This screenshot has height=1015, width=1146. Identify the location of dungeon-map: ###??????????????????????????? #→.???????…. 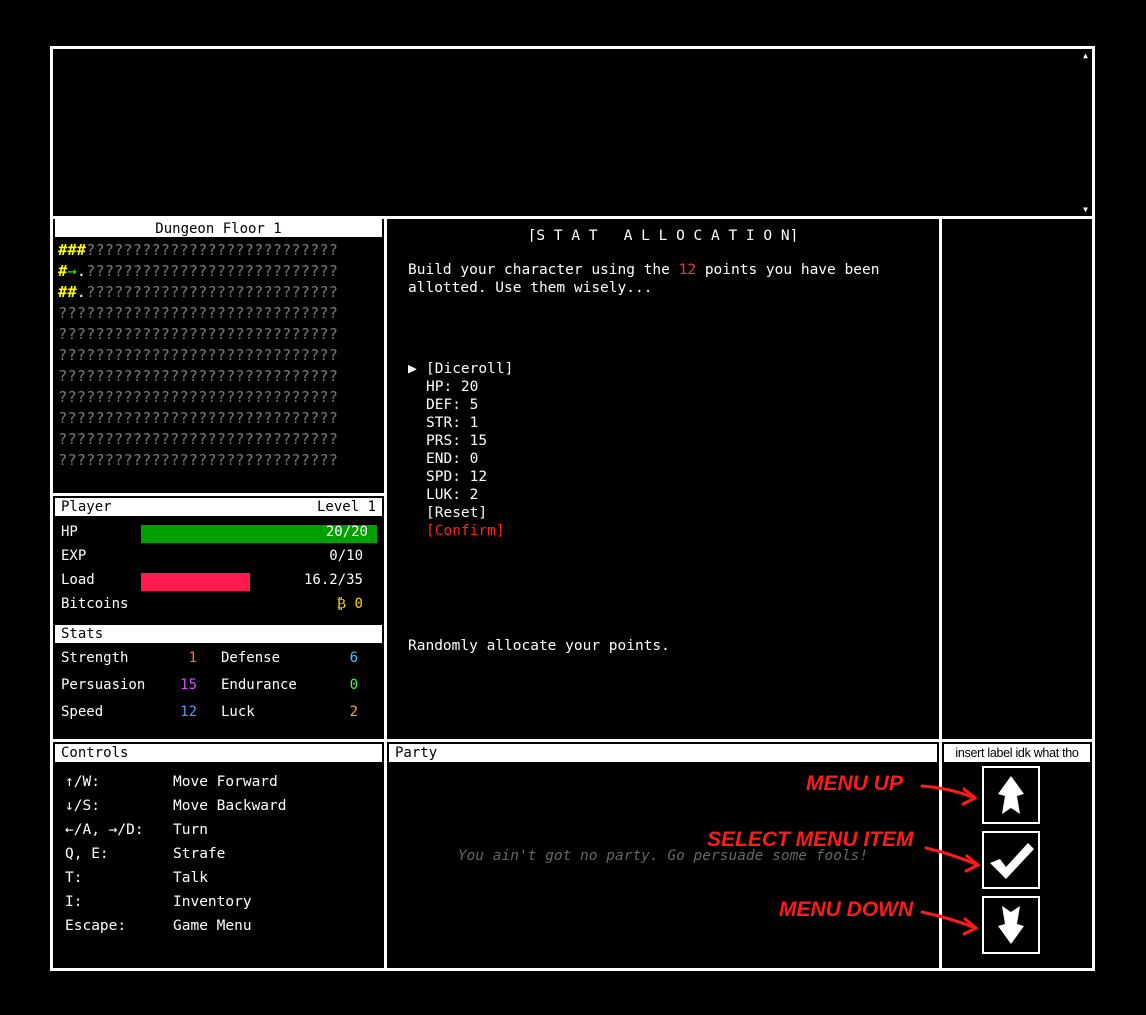
(218, 355).